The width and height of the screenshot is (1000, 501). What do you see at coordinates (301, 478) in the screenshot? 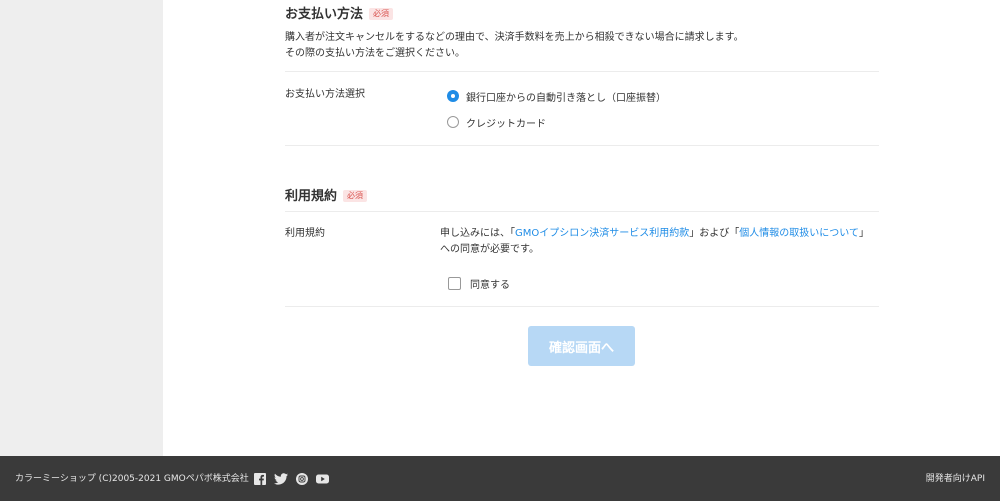
I see `instagram-icon` at bounding box center [301, 478].